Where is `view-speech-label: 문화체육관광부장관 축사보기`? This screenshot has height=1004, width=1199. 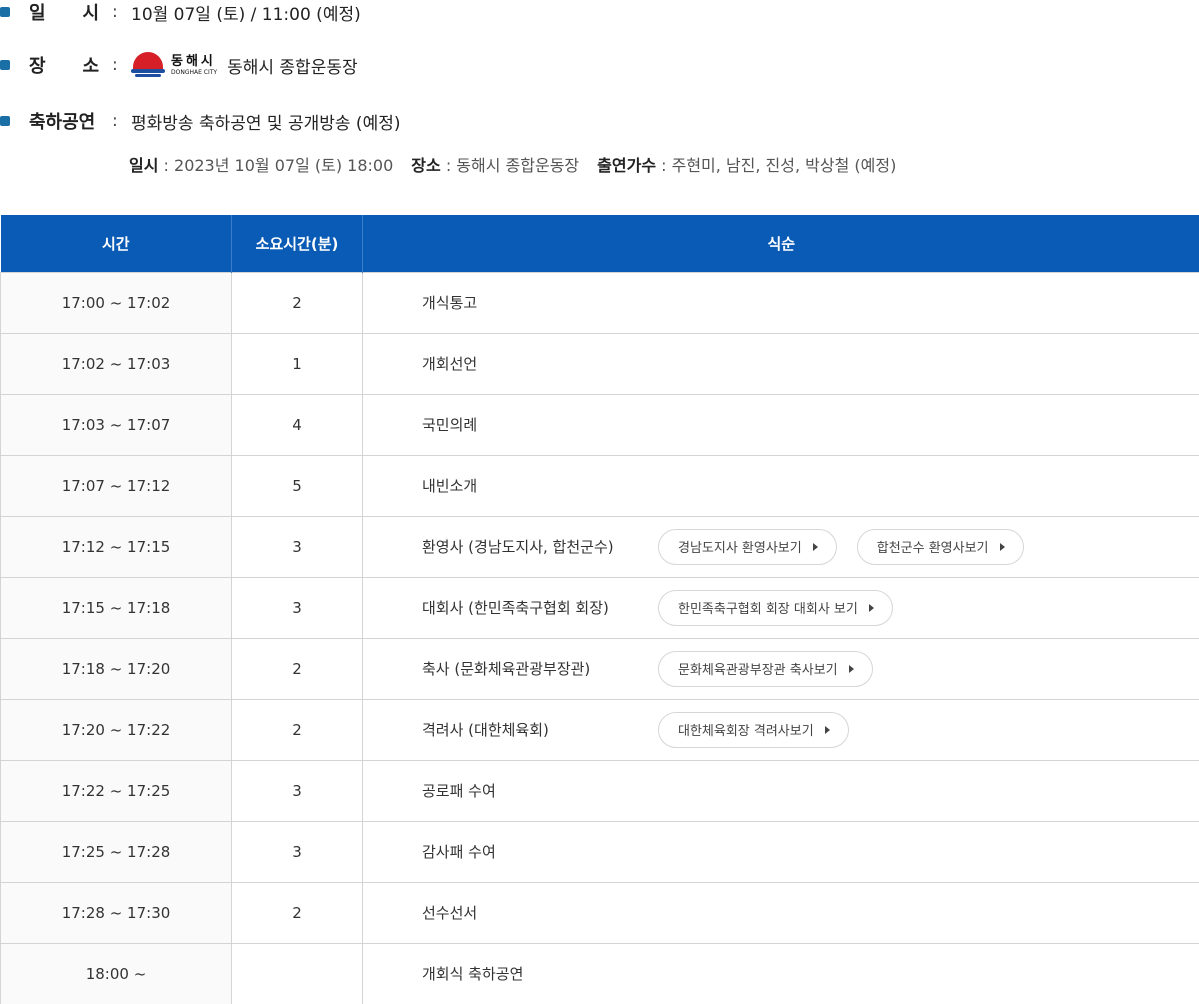 view-speech-label: 문화체육관광부장관 축사보기 is located at coordinates (758, 670).